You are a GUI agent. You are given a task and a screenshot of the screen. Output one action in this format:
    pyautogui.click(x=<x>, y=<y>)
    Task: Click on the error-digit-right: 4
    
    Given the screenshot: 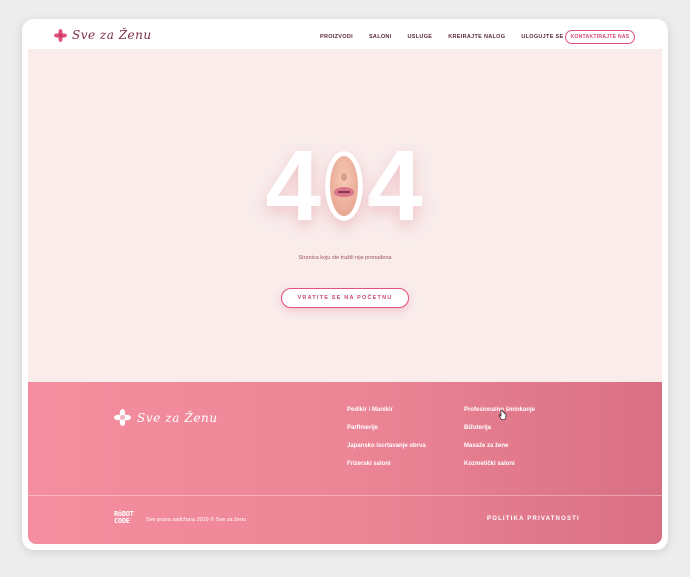 What is the action you would take?
    pyautogui.click(x=395, y=186)
    